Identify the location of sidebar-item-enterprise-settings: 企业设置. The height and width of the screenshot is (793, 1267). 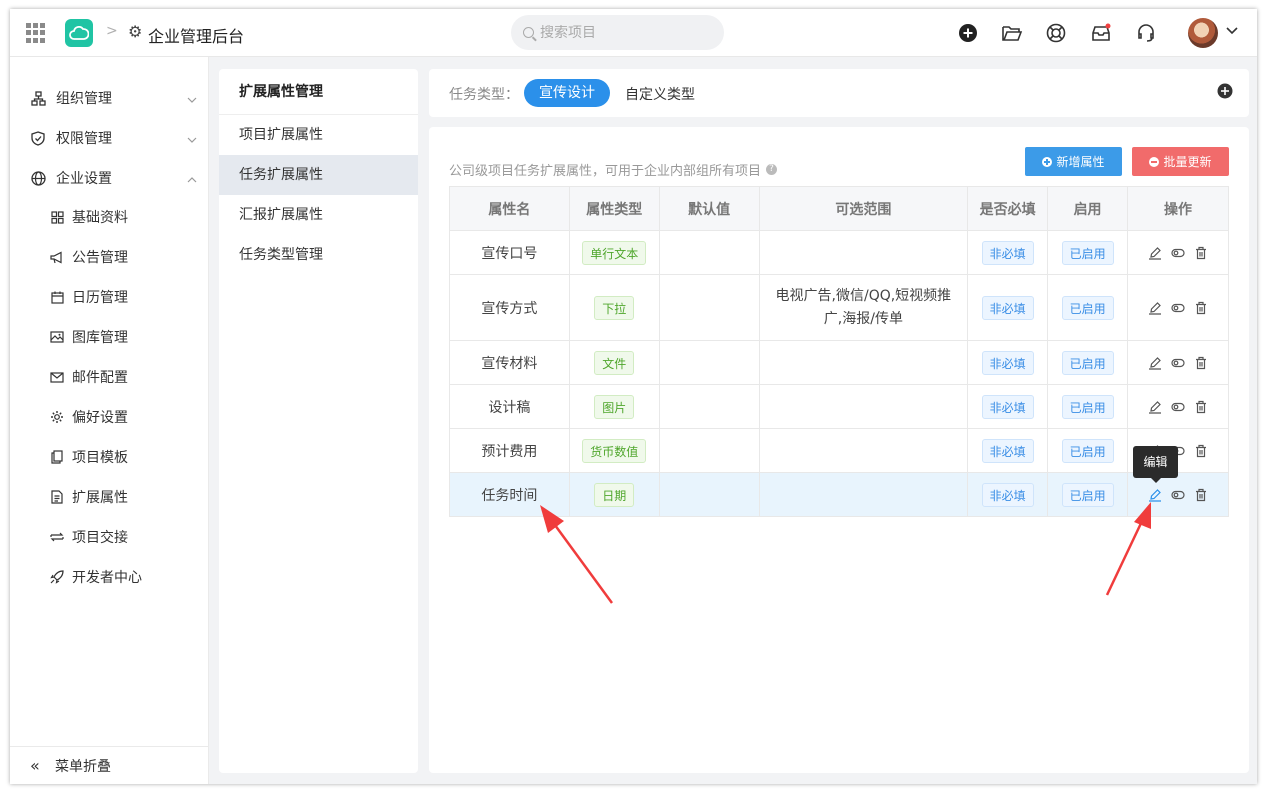
(109, 178).